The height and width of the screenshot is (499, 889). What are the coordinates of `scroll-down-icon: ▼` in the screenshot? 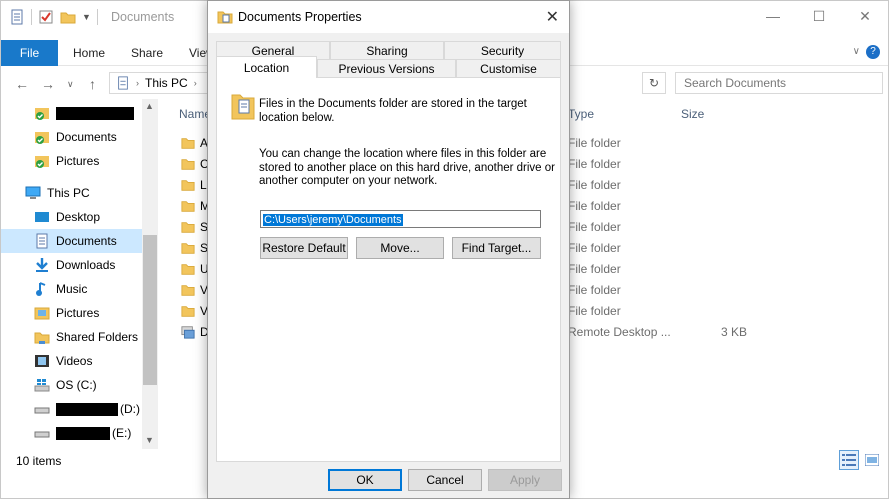 It's located at (149, 440).